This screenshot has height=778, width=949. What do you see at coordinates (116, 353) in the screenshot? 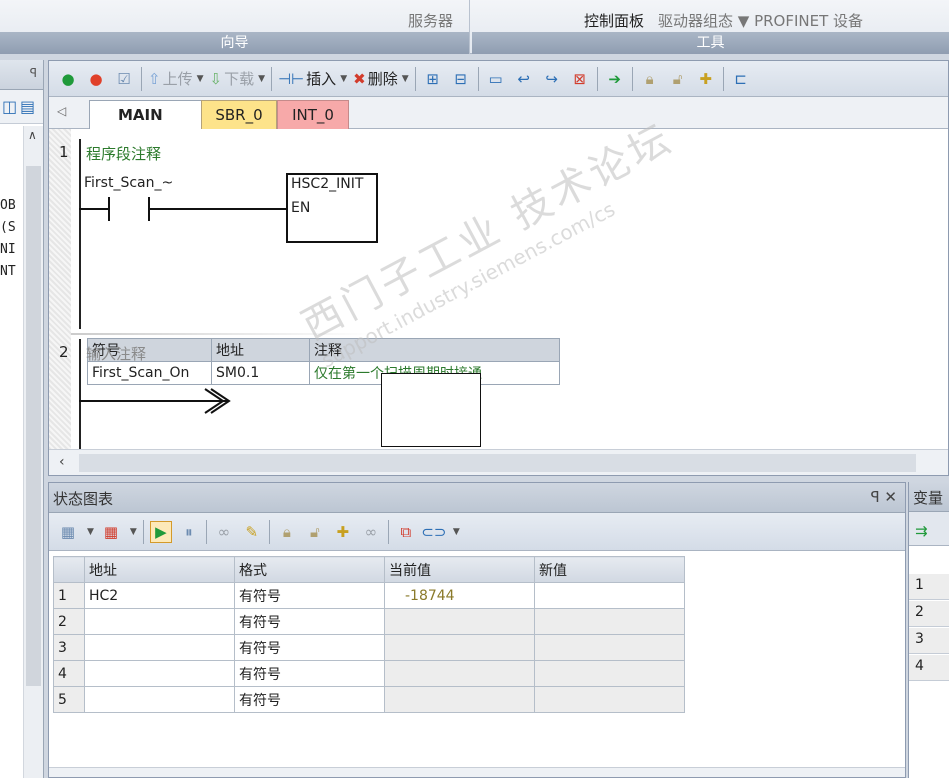
I see `network-comment: 输入注释` at bounding box center [116, 353].